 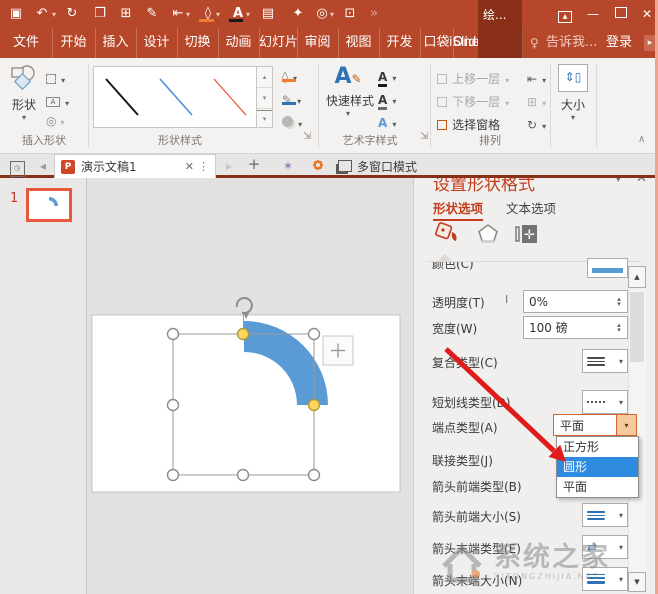 What do you see at coordinates (243, 334) in the screenshot?
I see `adjust-handle-top` at bounding box center [243, 334].